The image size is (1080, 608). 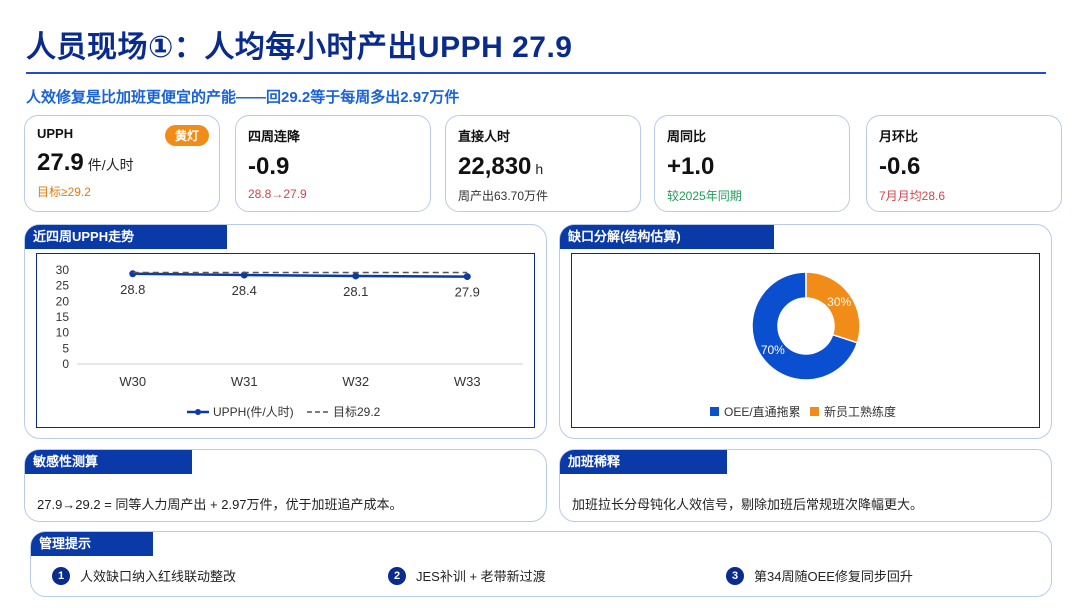 I want to click on kpi-value: -0.6, so click(x=964, y=167).